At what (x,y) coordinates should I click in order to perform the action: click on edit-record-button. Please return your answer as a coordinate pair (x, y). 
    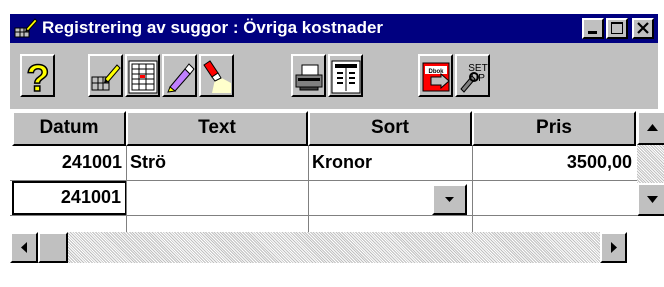
    Looking at the image, I should click on (105, 75).